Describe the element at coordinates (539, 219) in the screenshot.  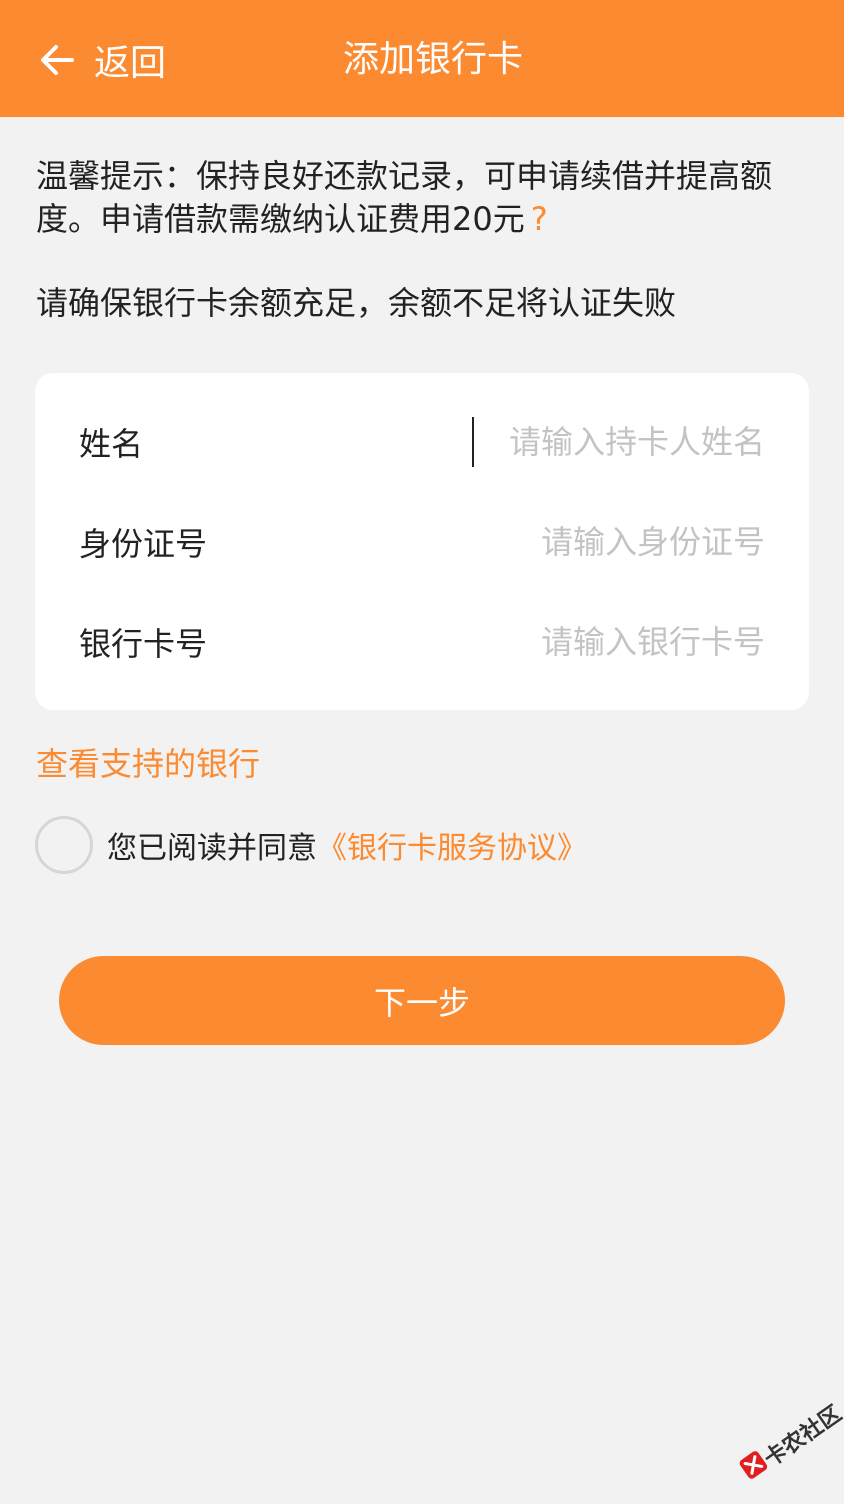
I see `help-icon: ?` at that location.